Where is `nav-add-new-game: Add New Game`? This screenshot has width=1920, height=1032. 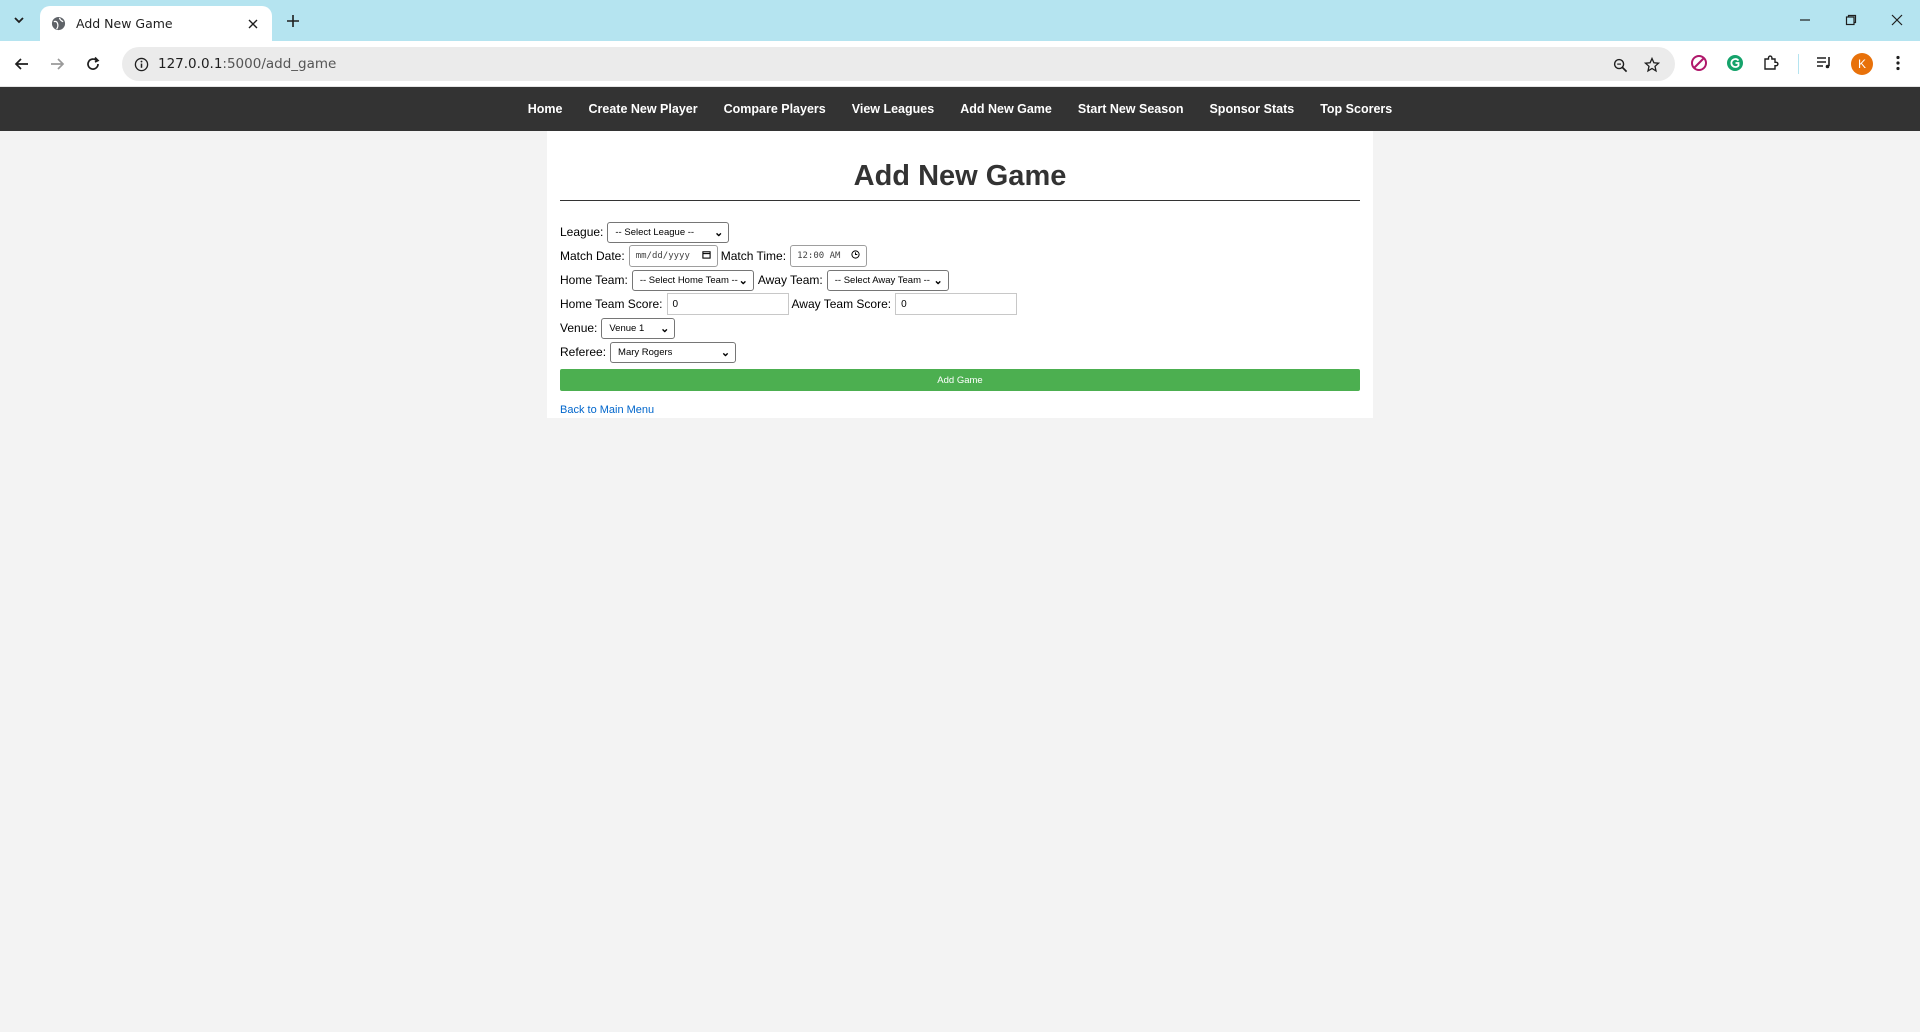
nav-add-new-game: Add New Game is located at coordinates (1006, 109).